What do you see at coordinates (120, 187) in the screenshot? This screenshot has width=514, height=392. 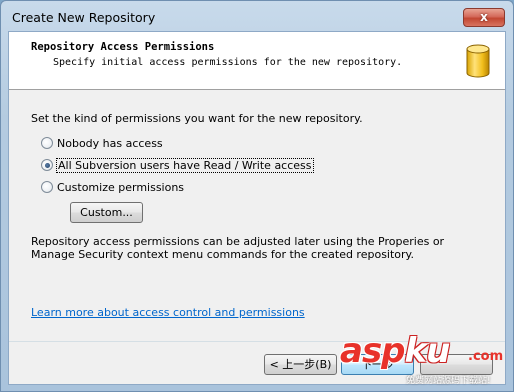 I see `option-customize-label: Customize permissions` at bounding box center [120, 187].